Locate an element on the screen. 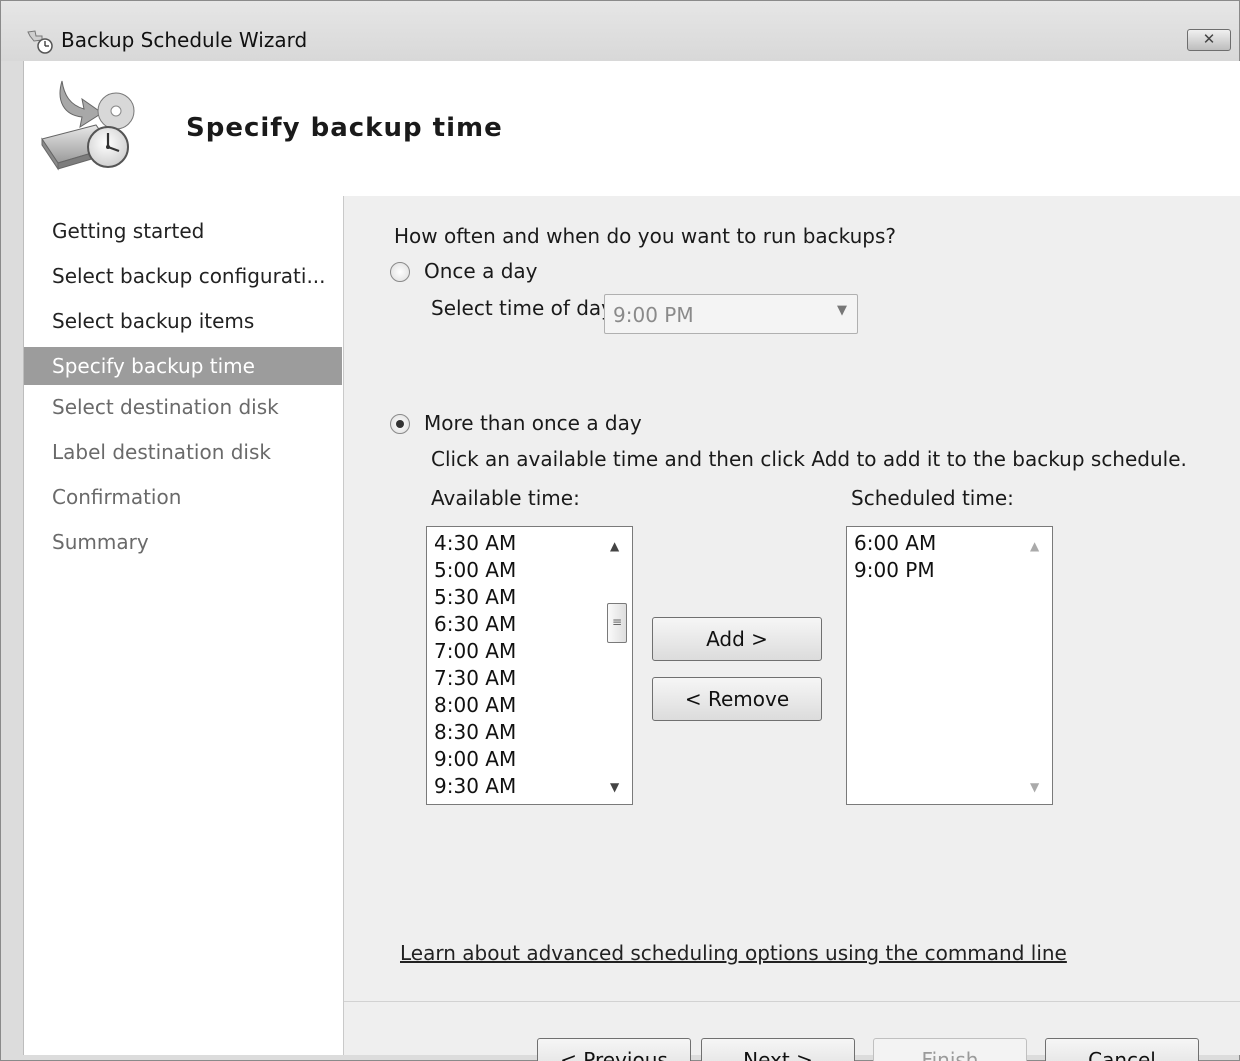 The image size is (1240, 1061). available-time-item: 6:30 AM is located at coordinates (475, 625).